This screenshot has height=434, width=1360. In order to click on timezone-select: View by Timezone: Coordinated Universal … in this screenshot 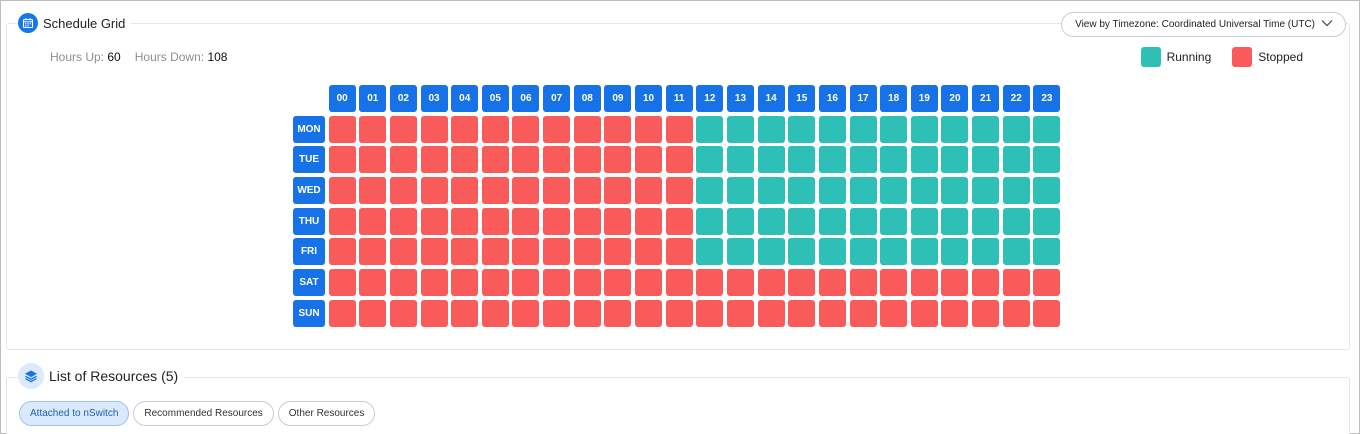, I will do `click(1203, 24)`.